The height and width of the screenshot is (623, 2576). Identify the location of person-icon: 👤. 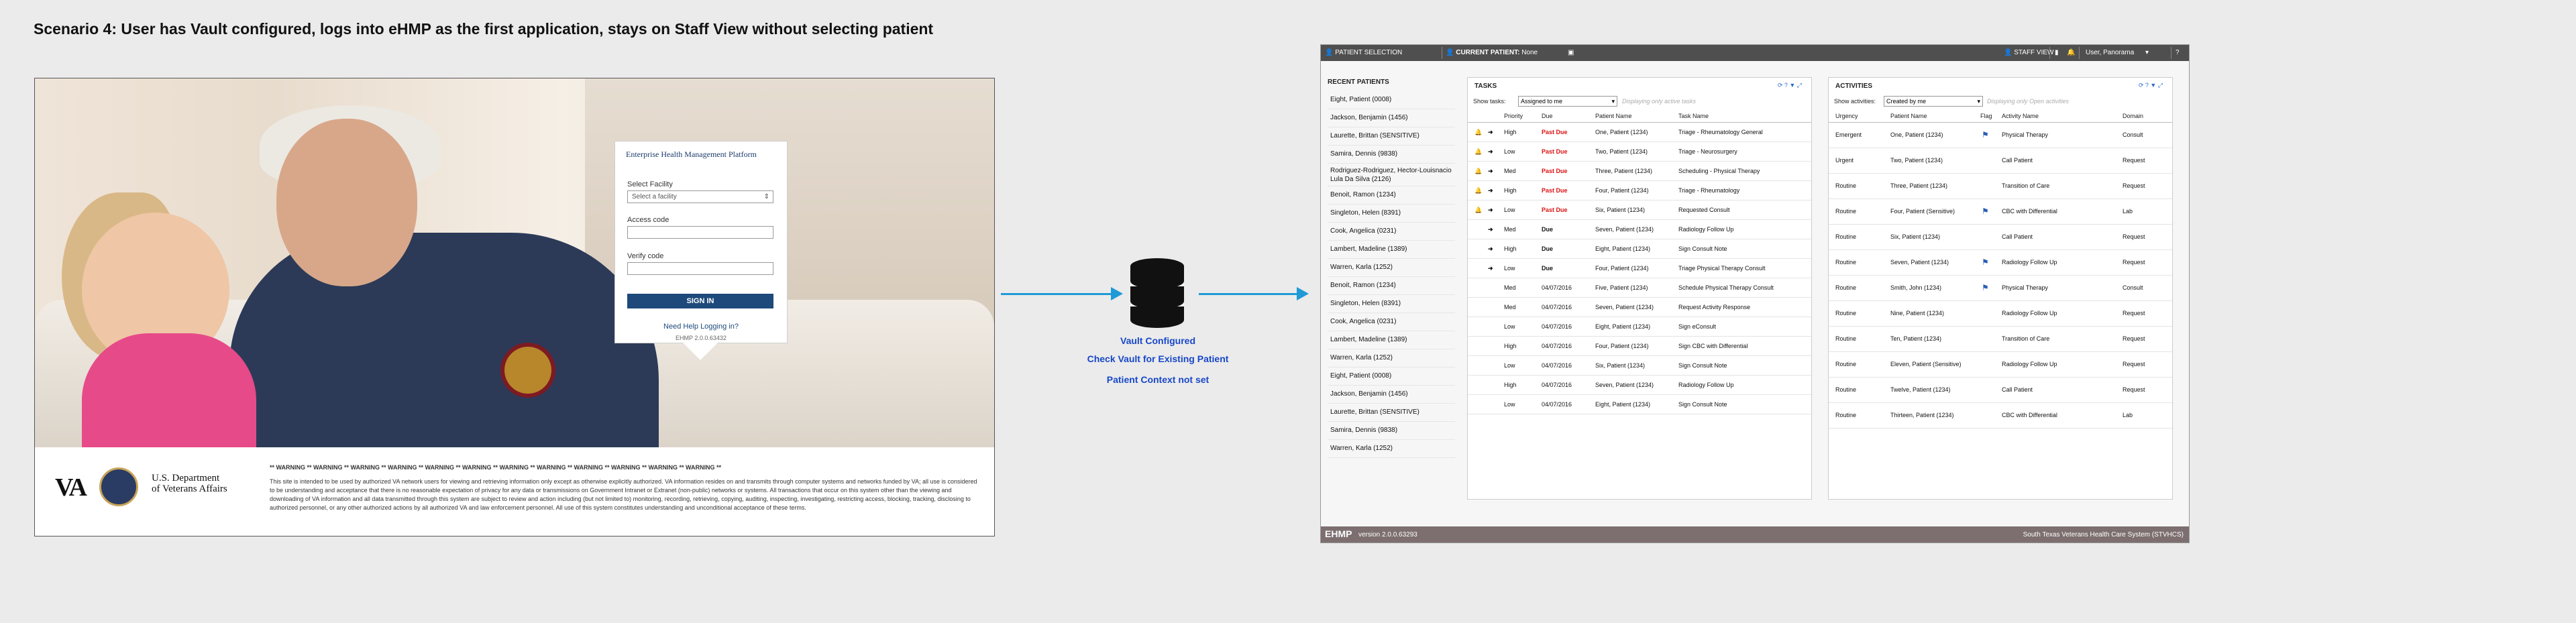
(2008, 52).